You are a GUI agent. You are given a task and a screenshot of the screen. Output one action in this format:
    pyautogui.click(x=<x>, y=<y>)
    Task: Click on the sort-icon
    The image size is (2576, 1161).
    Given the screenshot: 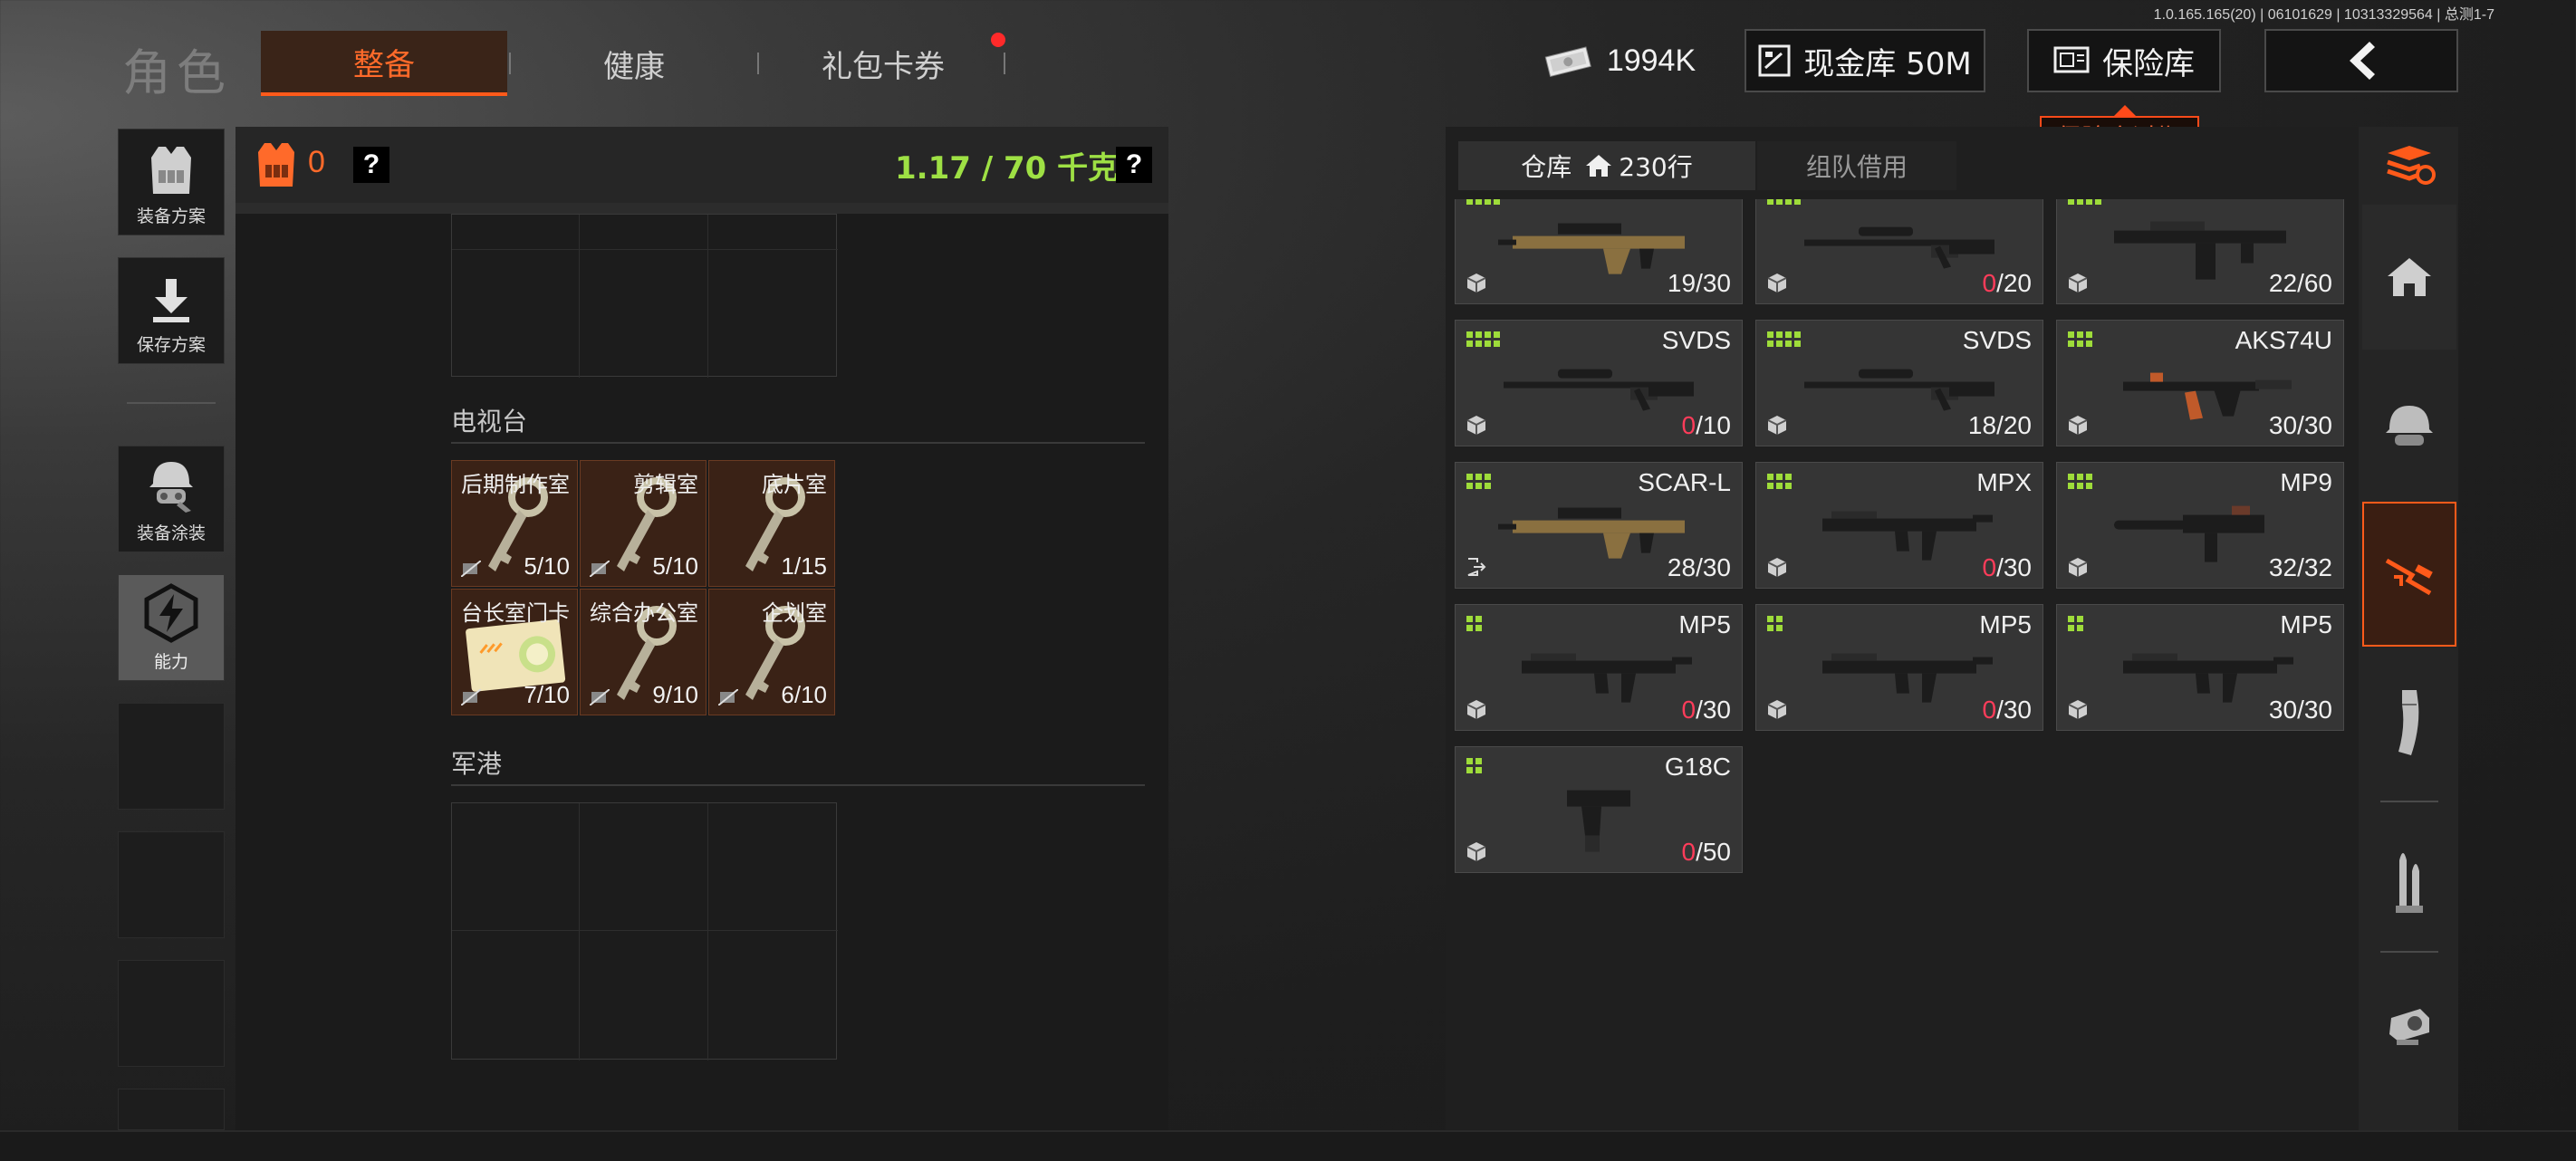 What is the action you would take?
    pyautogui.click(x=2411, y=165)
    